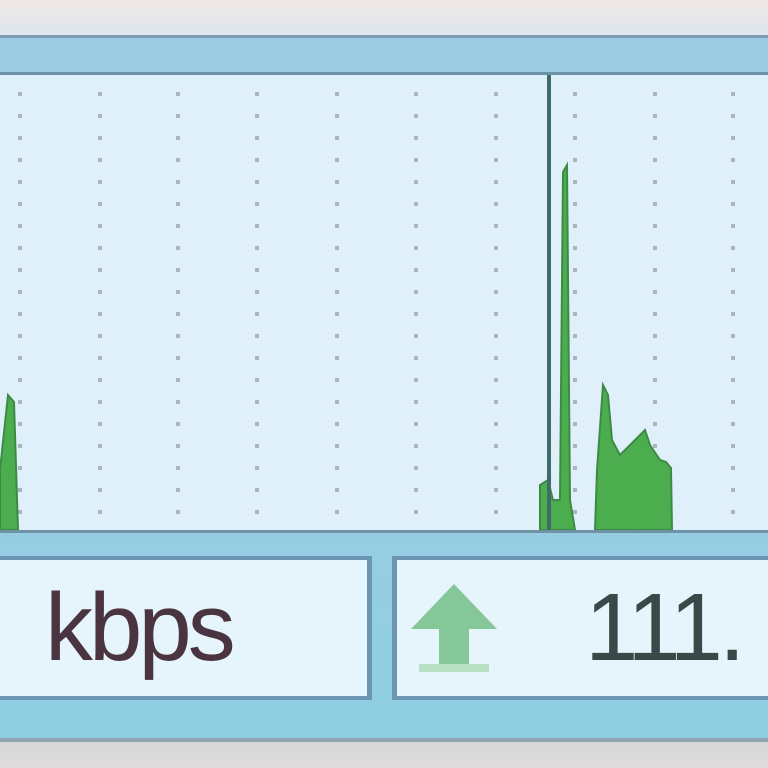 Image resolution: width=768 pixels, height=768 pixels. Describe the element at coordinates (663, 628) in the screenshot. I see `rate-value: 111.` at that location.